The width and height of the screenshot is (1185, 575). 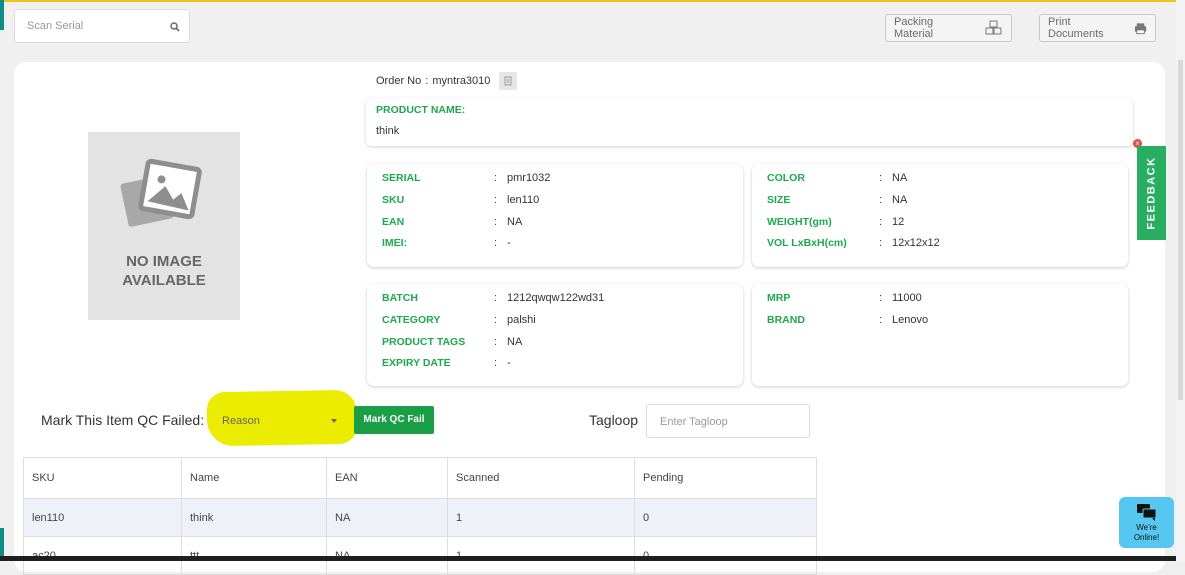 I want to click on top-accent-line, so click(x=592, y=1).